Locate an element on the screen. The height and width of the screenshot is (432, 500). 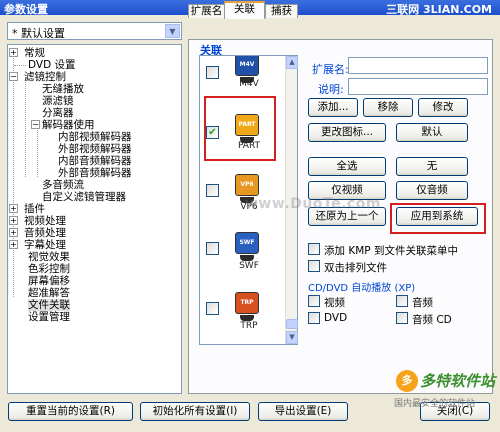
ext-label: 扩展名: is located at coordinates (330, 69).